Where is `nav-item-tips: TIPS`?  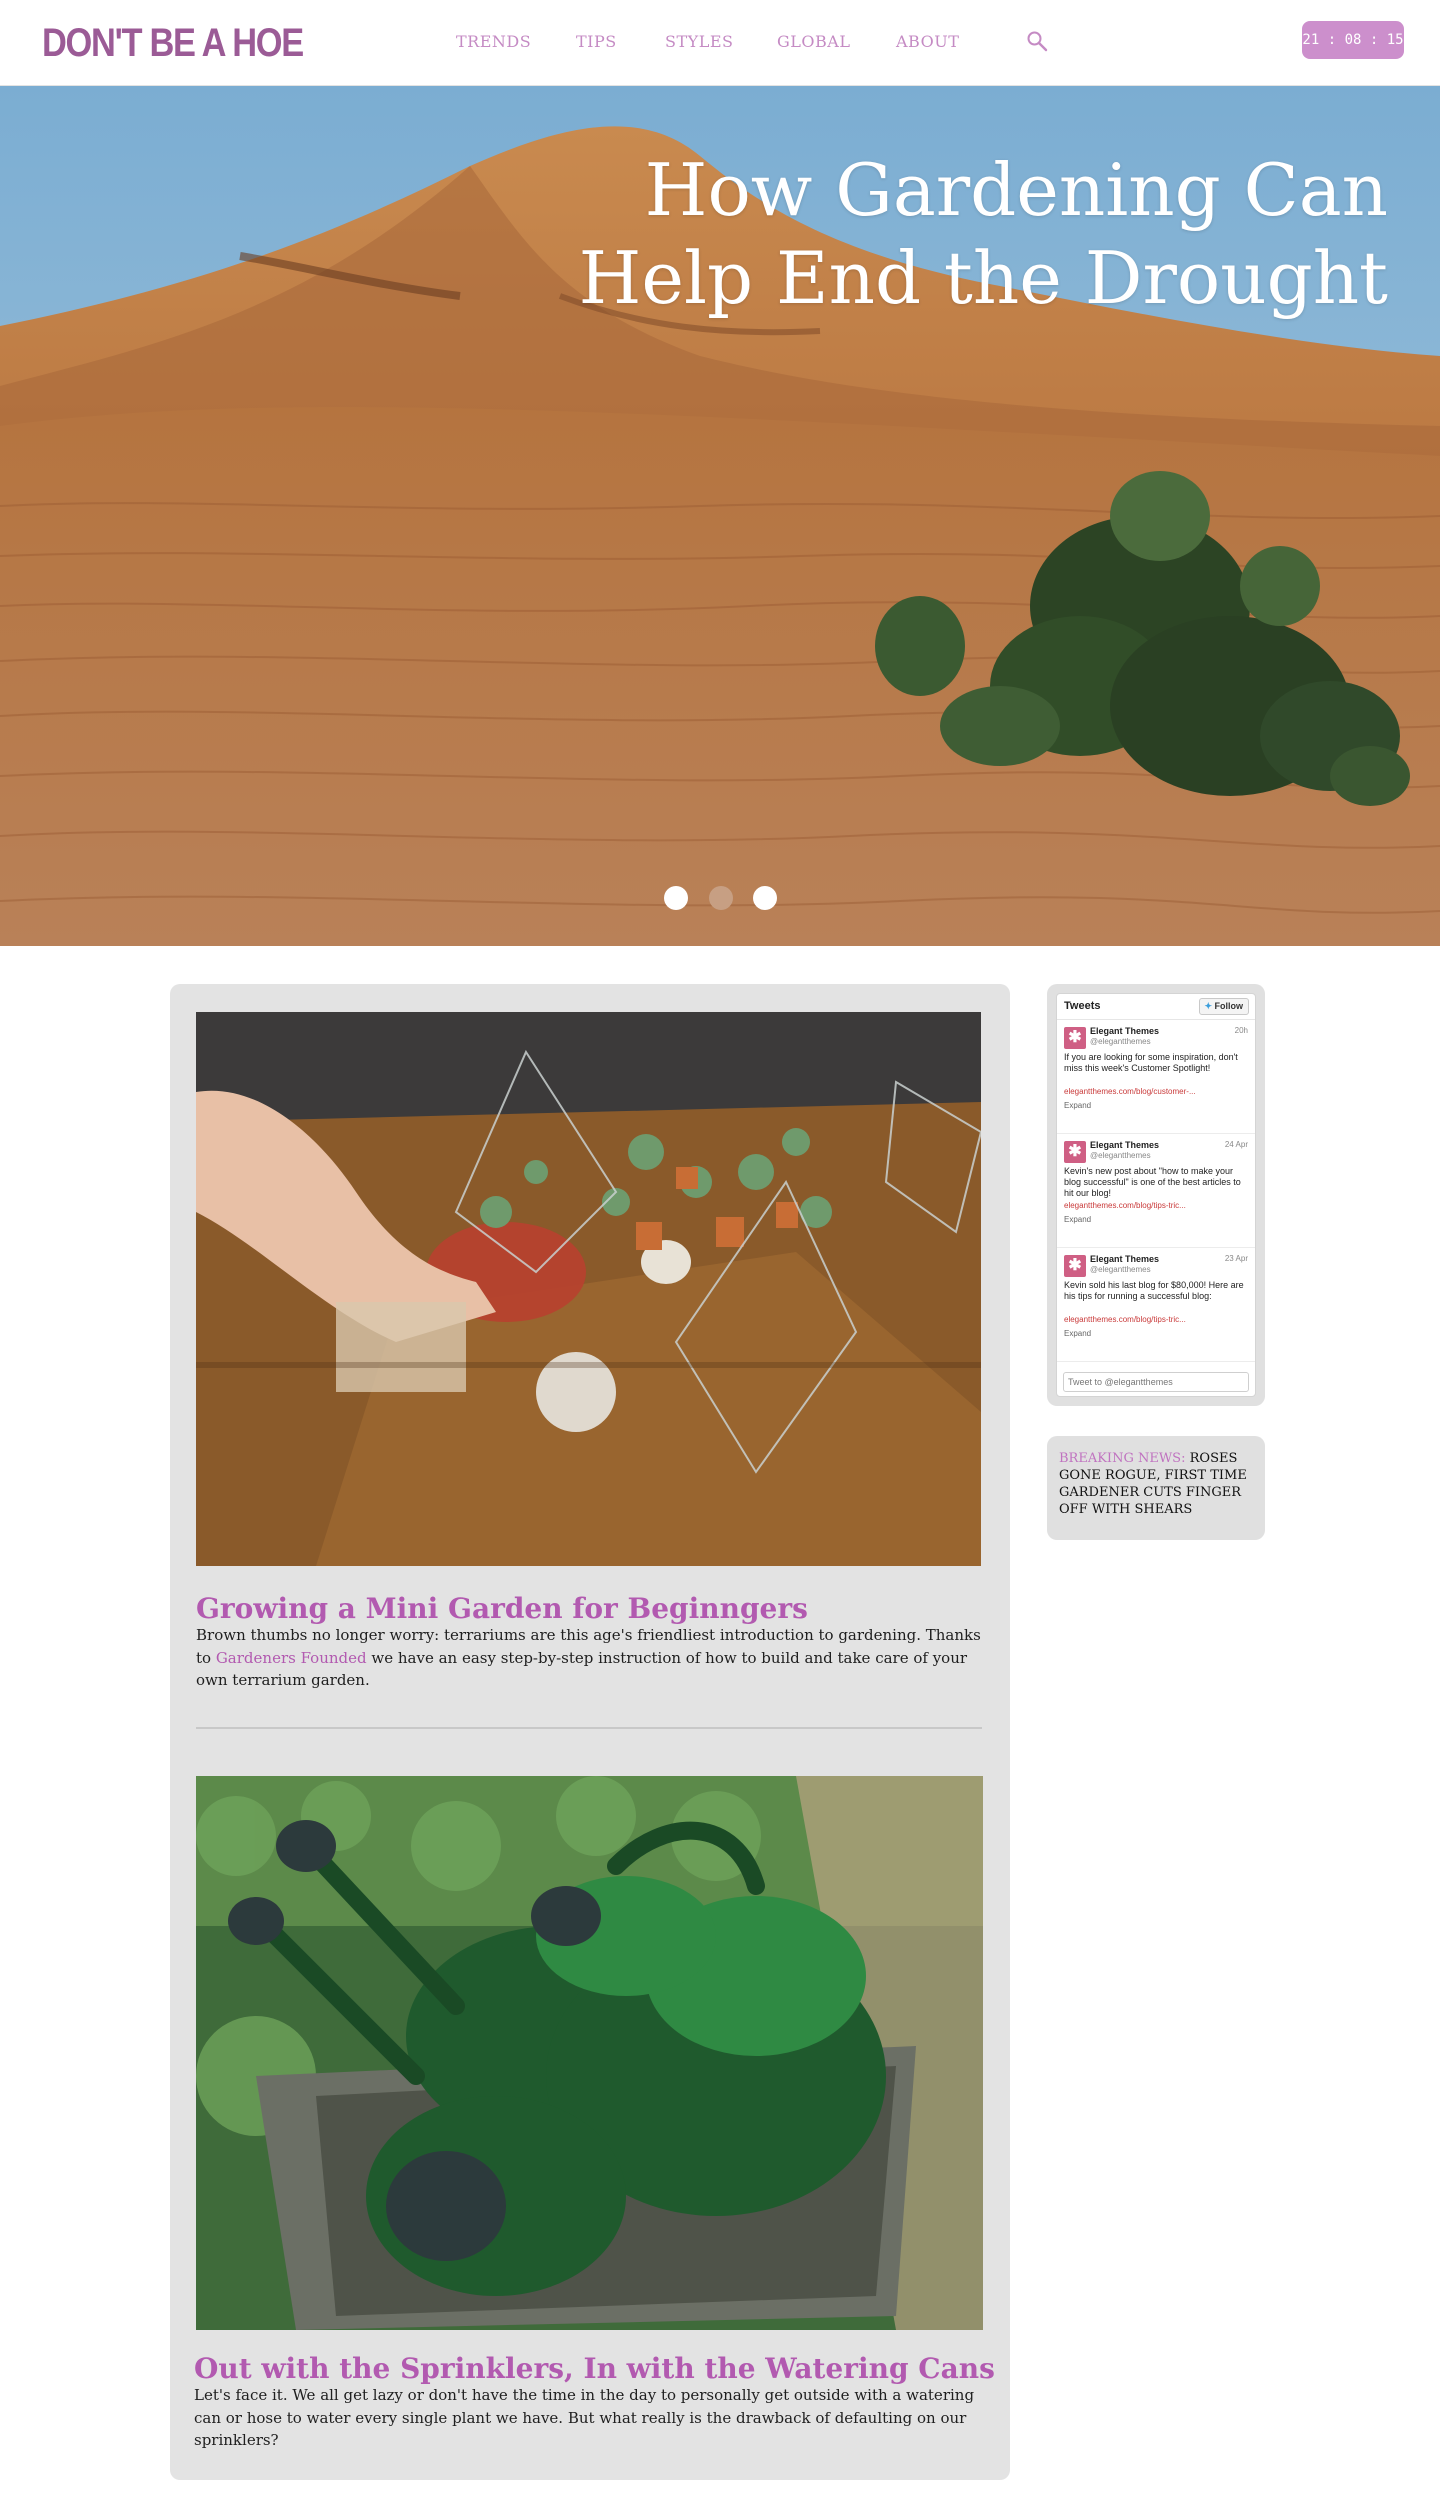
nav-item-tips: TIPS is located at coordinates (596, 41).